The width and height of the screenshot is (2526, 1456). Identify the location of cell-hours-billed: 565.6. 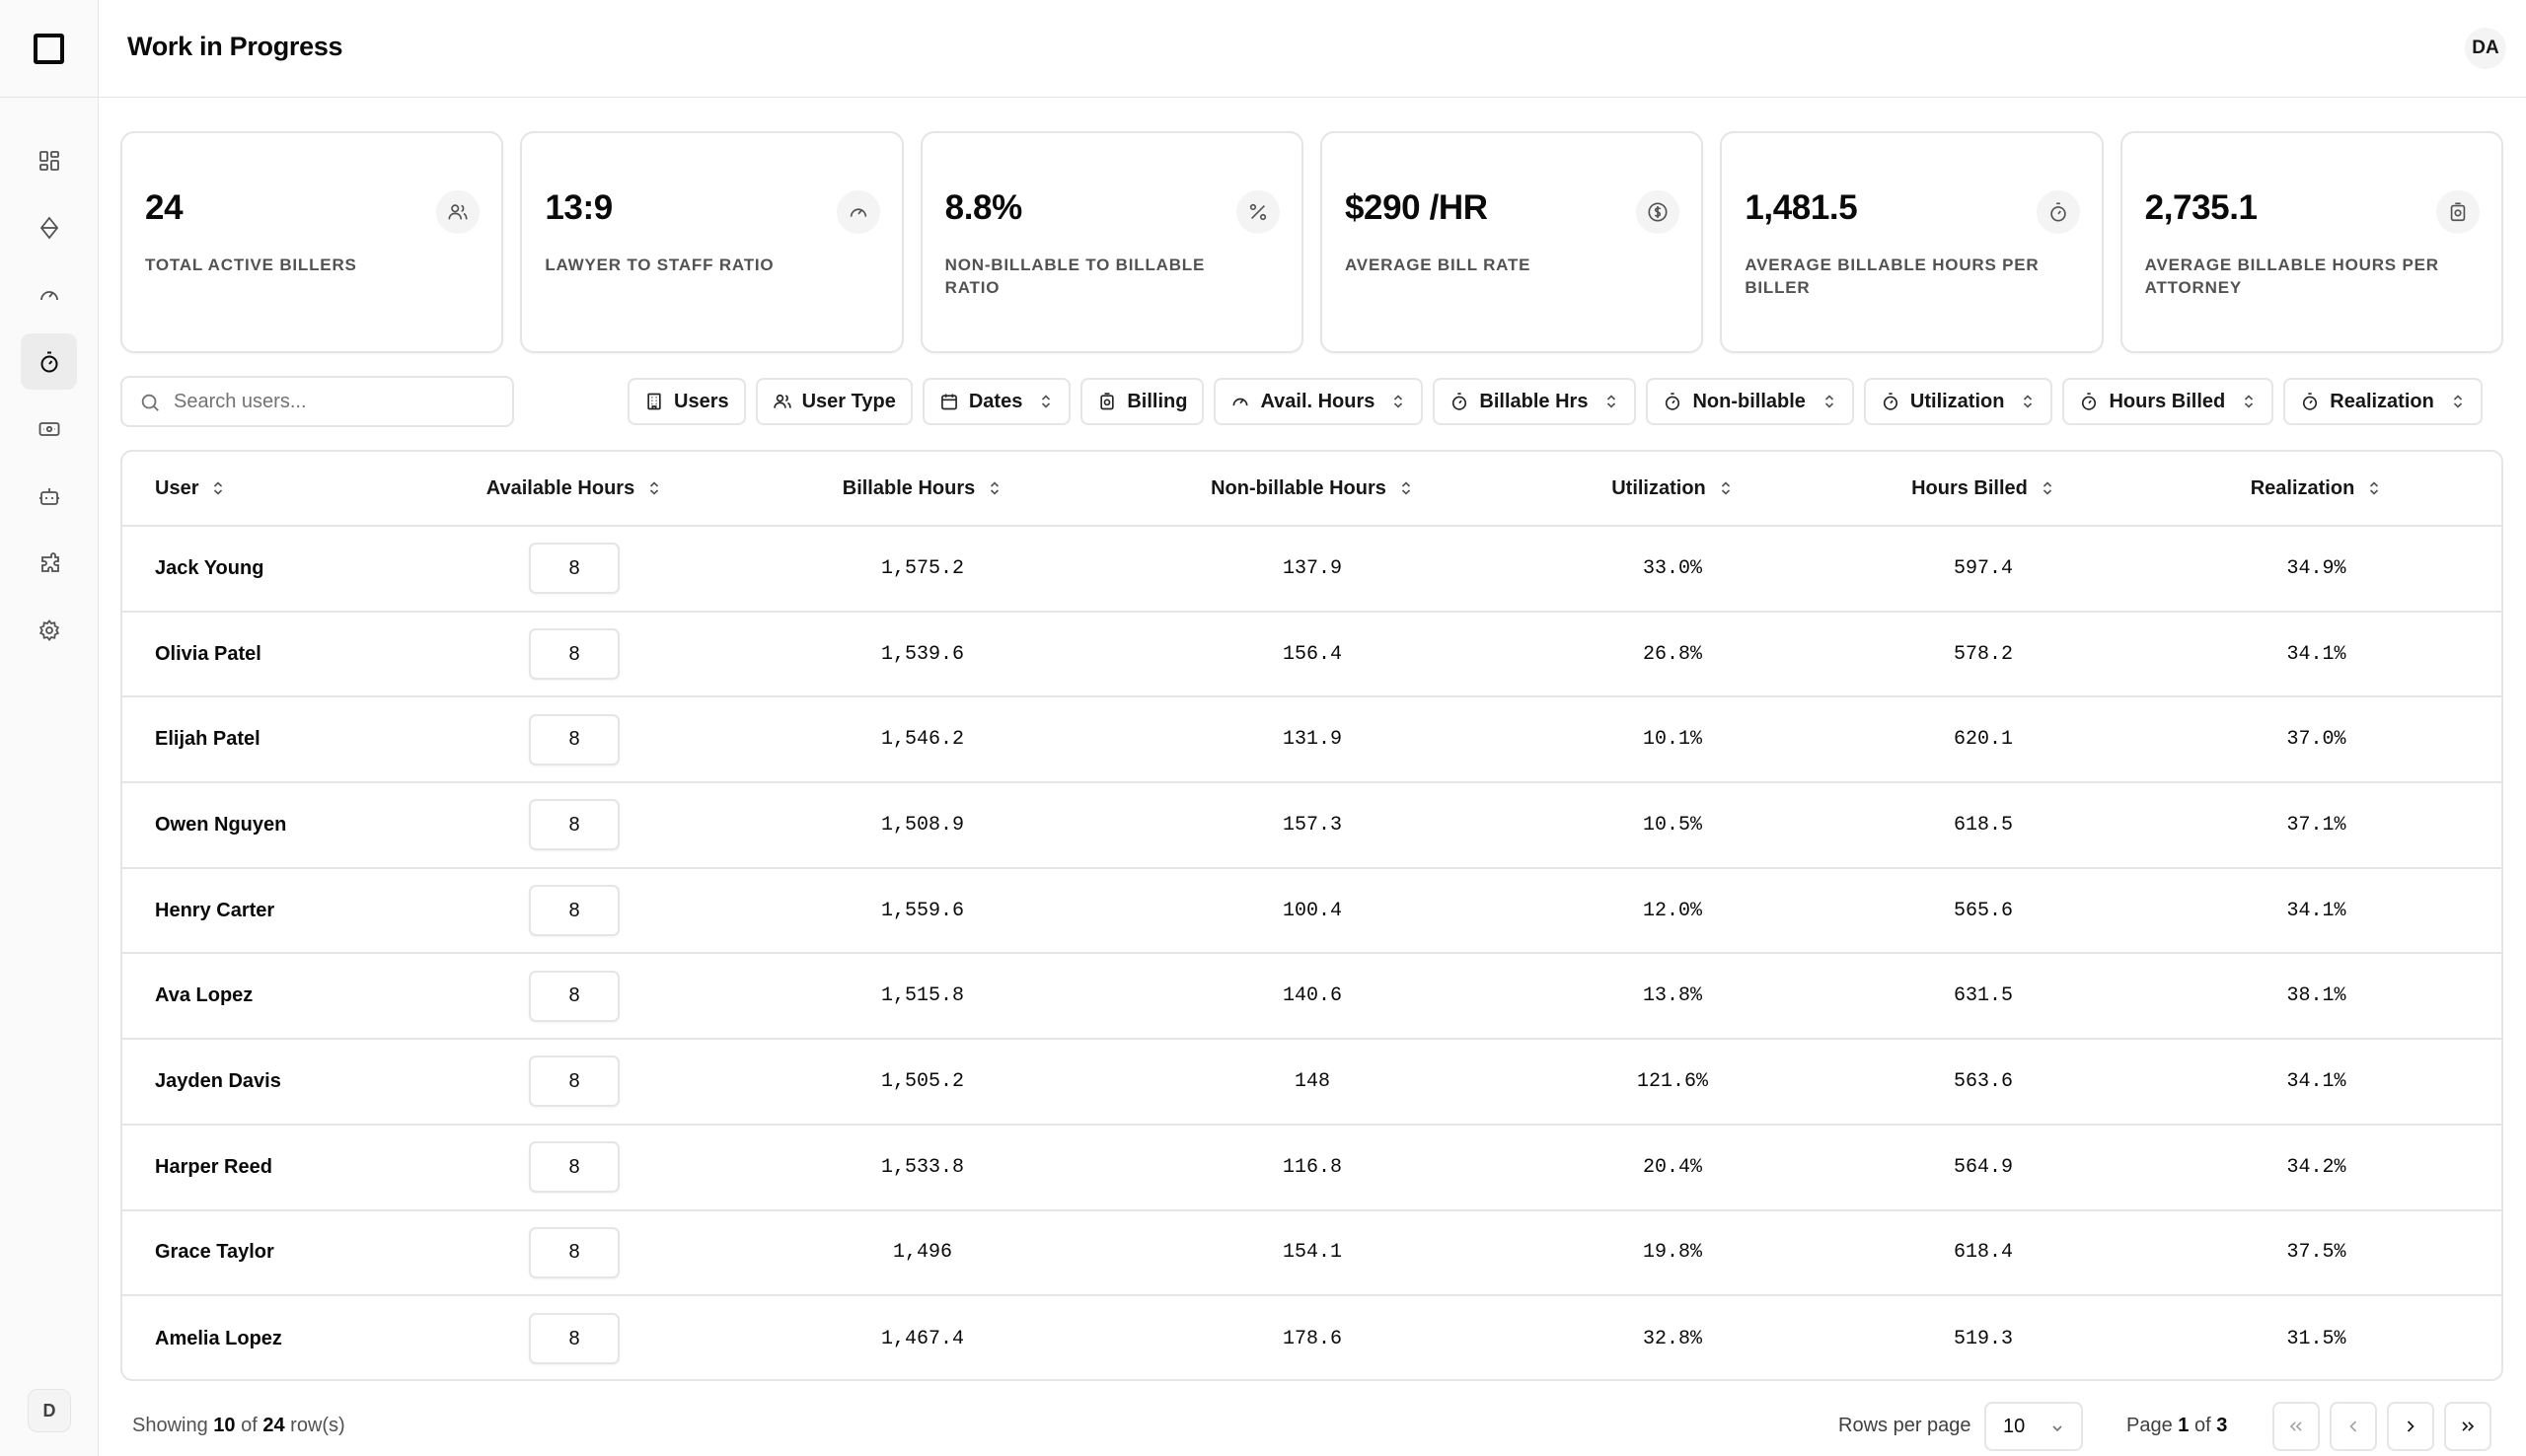
(1983, 910).